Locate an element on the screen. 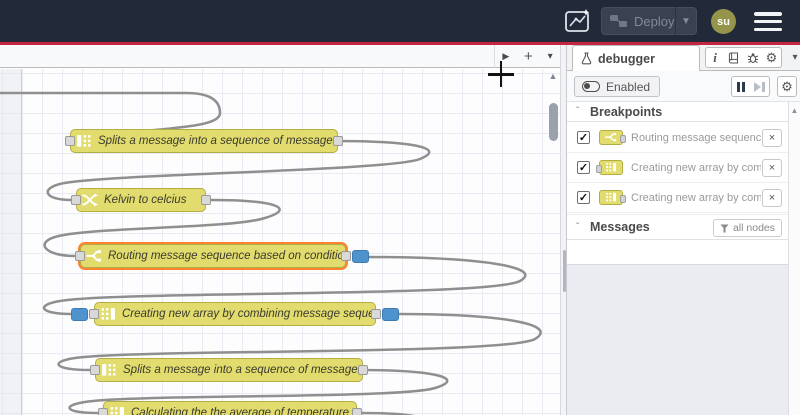 The height and width of the screenshot is (415, 800). header-bar: Deploy ▼ su is located at coordinates (400, 21).